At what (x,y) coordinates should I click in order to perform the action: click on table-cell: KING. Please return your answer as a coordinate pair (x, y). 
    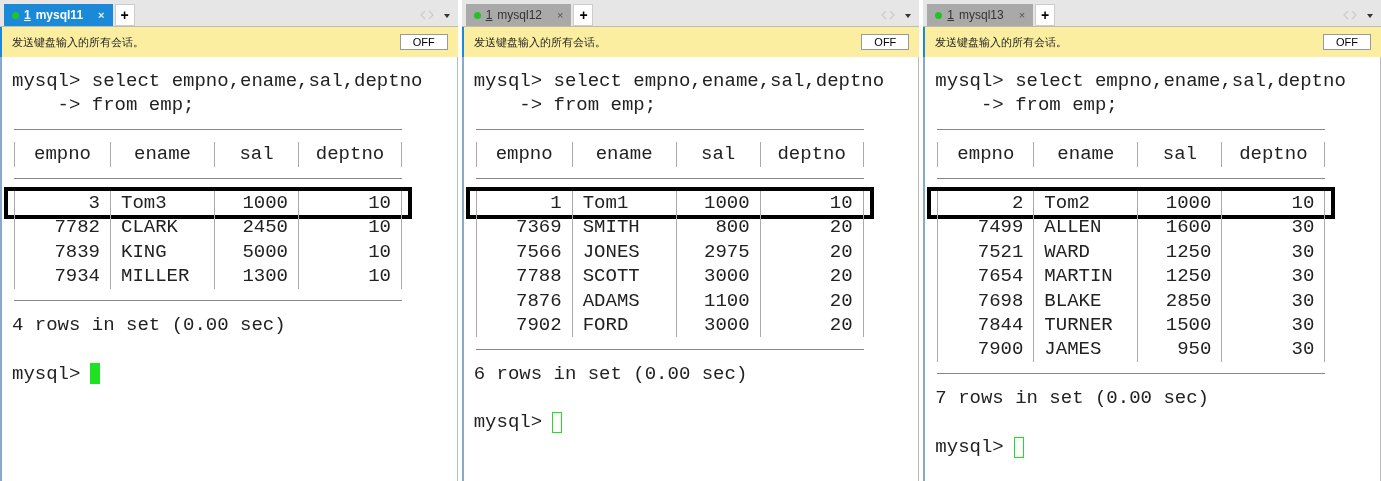
    Looking at the image, I should click on (162, 252).